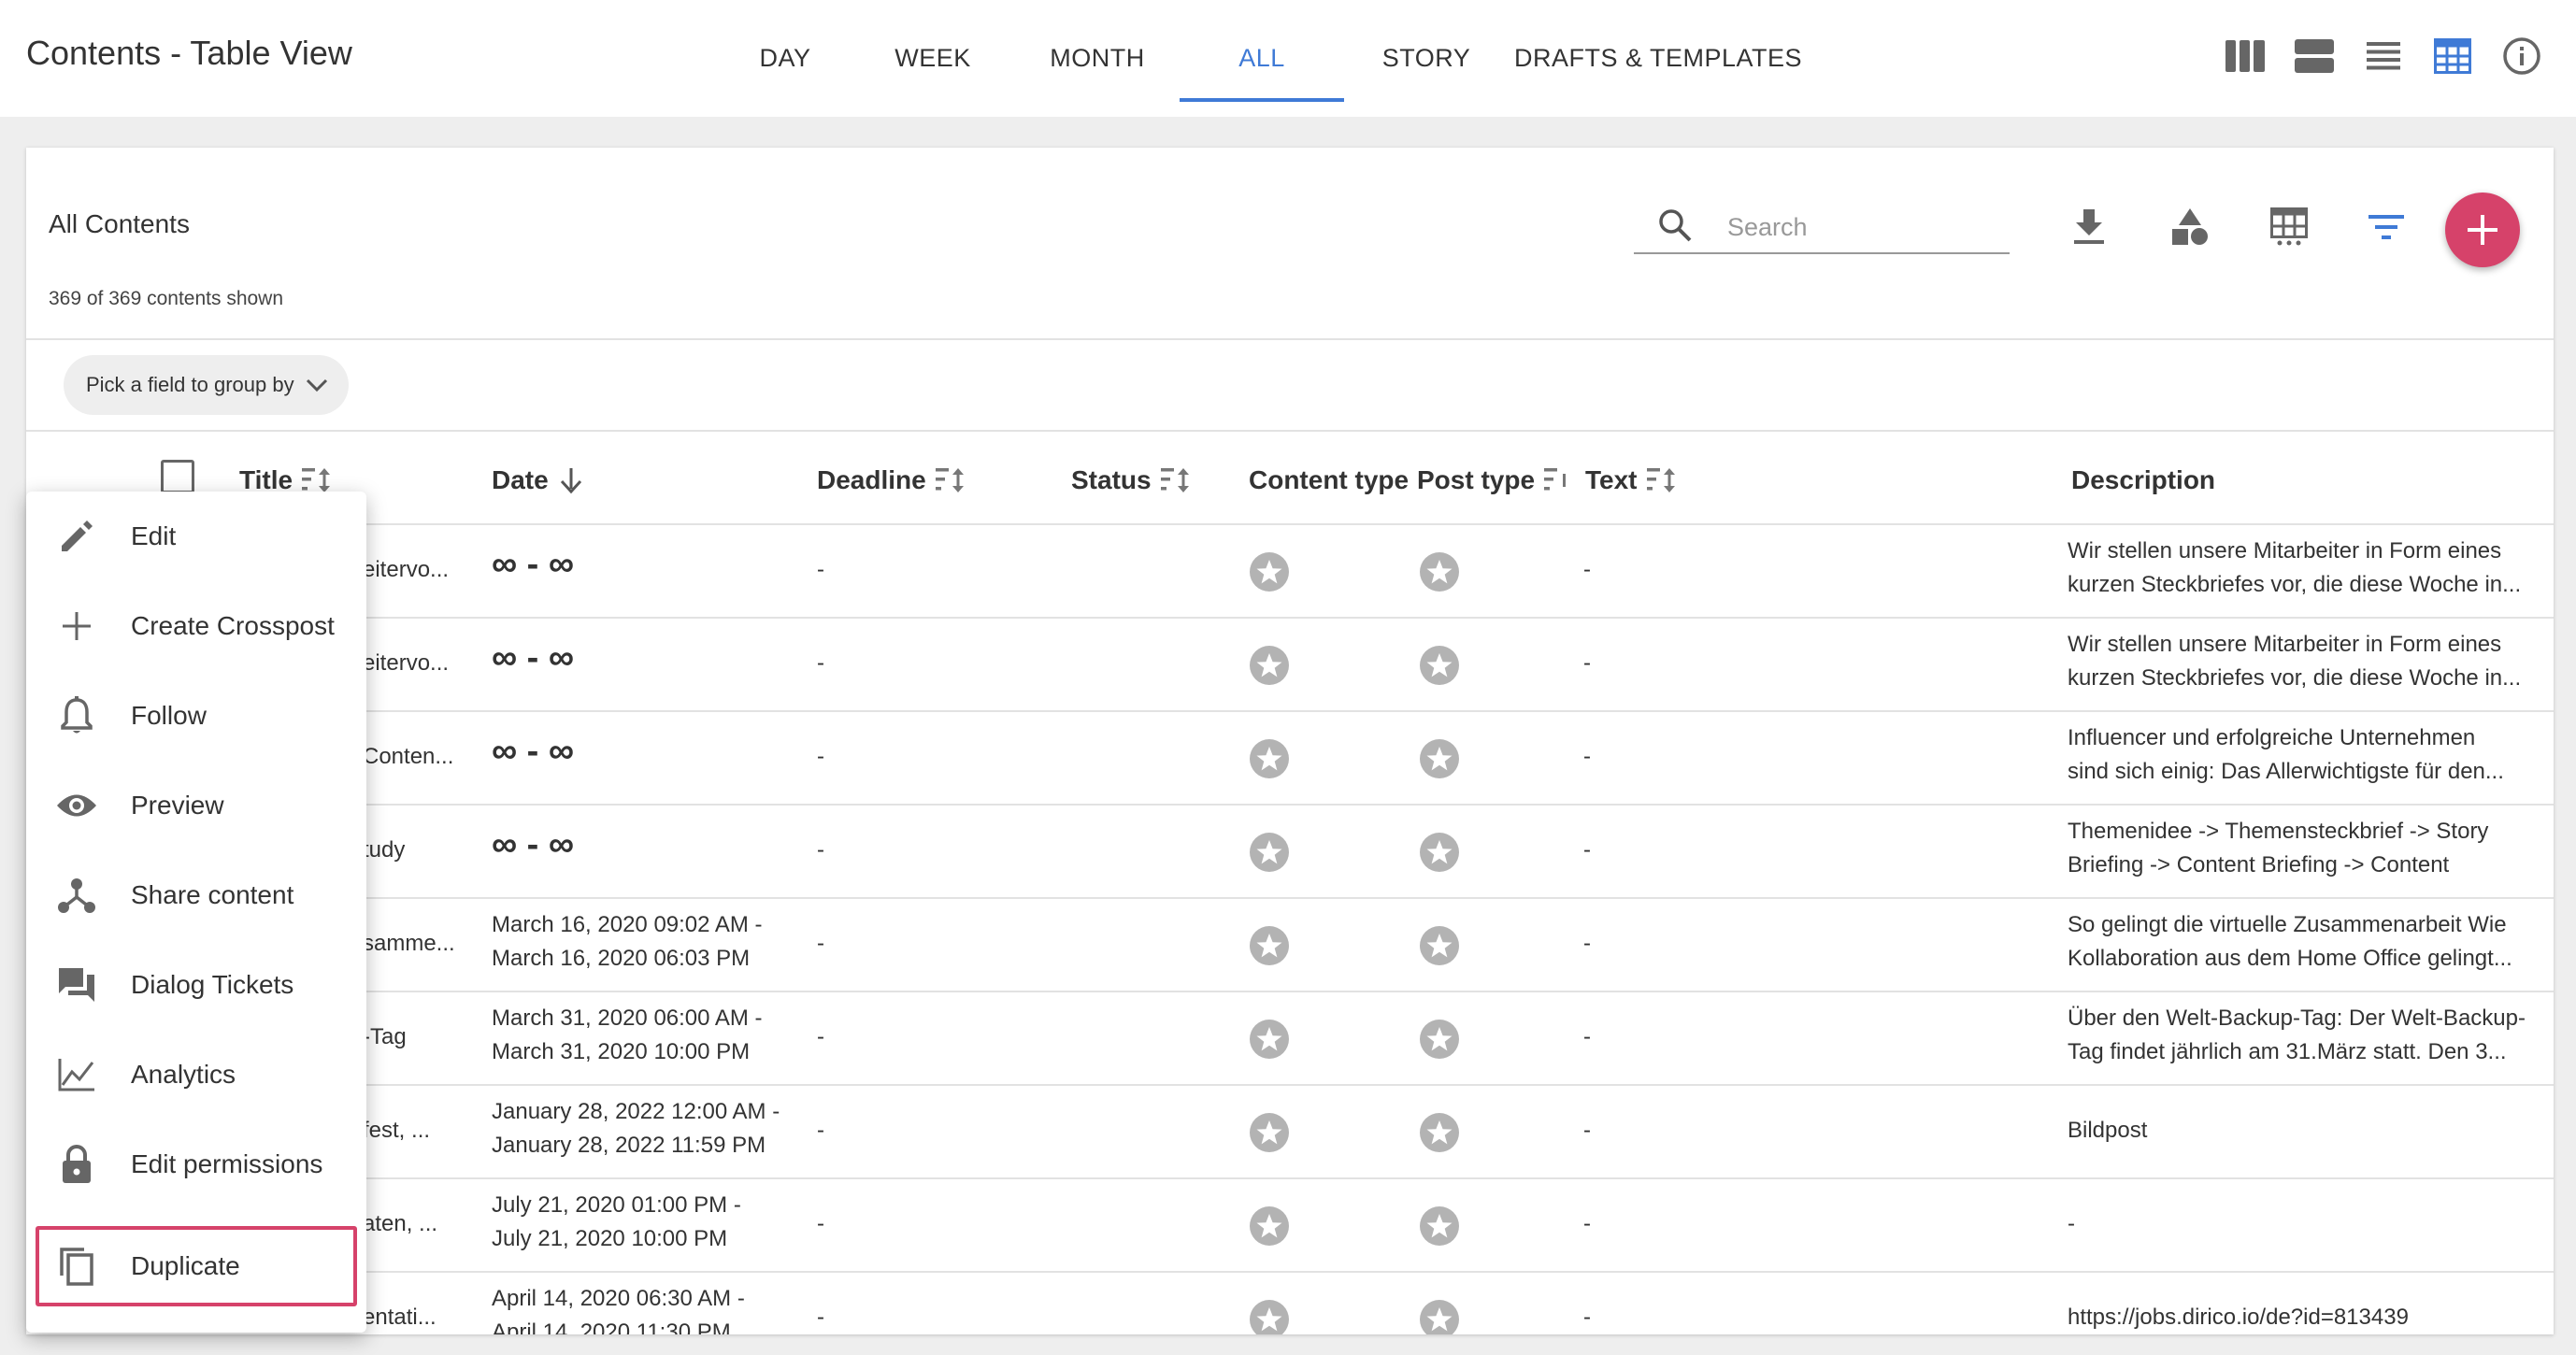 The width and height of the screenshot is (2576, 1355). Describe the element at coordinates (196, 1164) in the screenshot. I see `menu-item-edit-permissions: Edit permissions` at that location.